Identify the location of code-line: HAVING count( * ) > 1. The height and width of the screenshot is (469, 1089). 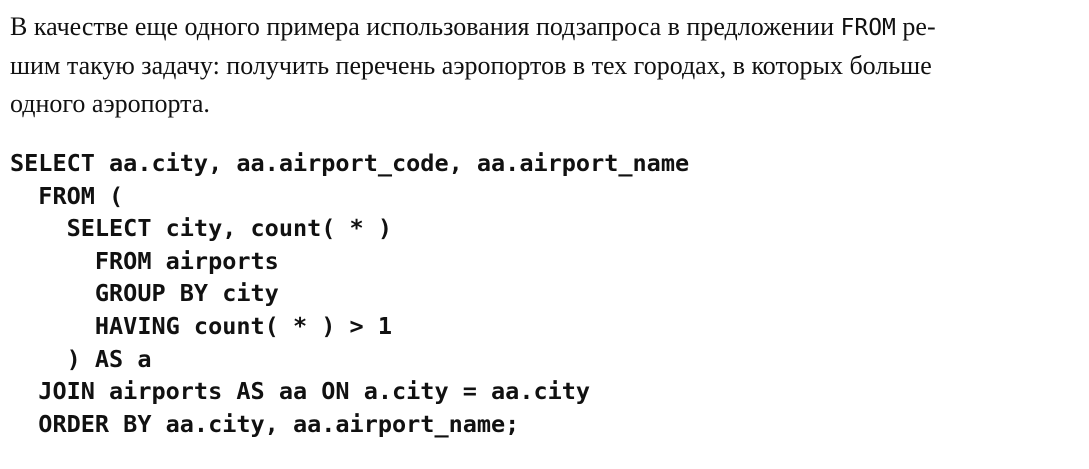
(201, 325).